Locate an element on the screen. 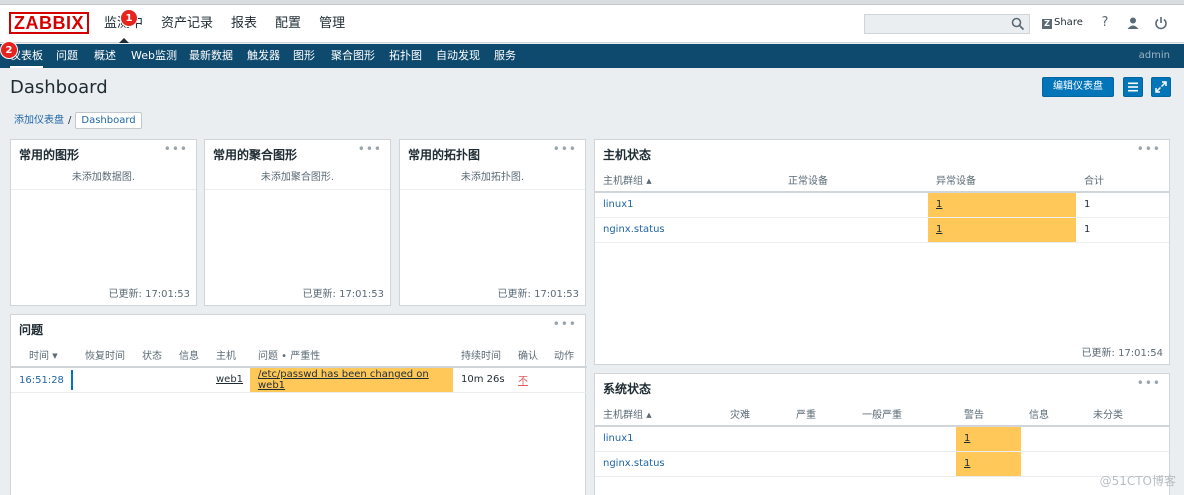 The width and height of the screenshot is (1184, 495). problem-status is located at coordinates (152, 380).